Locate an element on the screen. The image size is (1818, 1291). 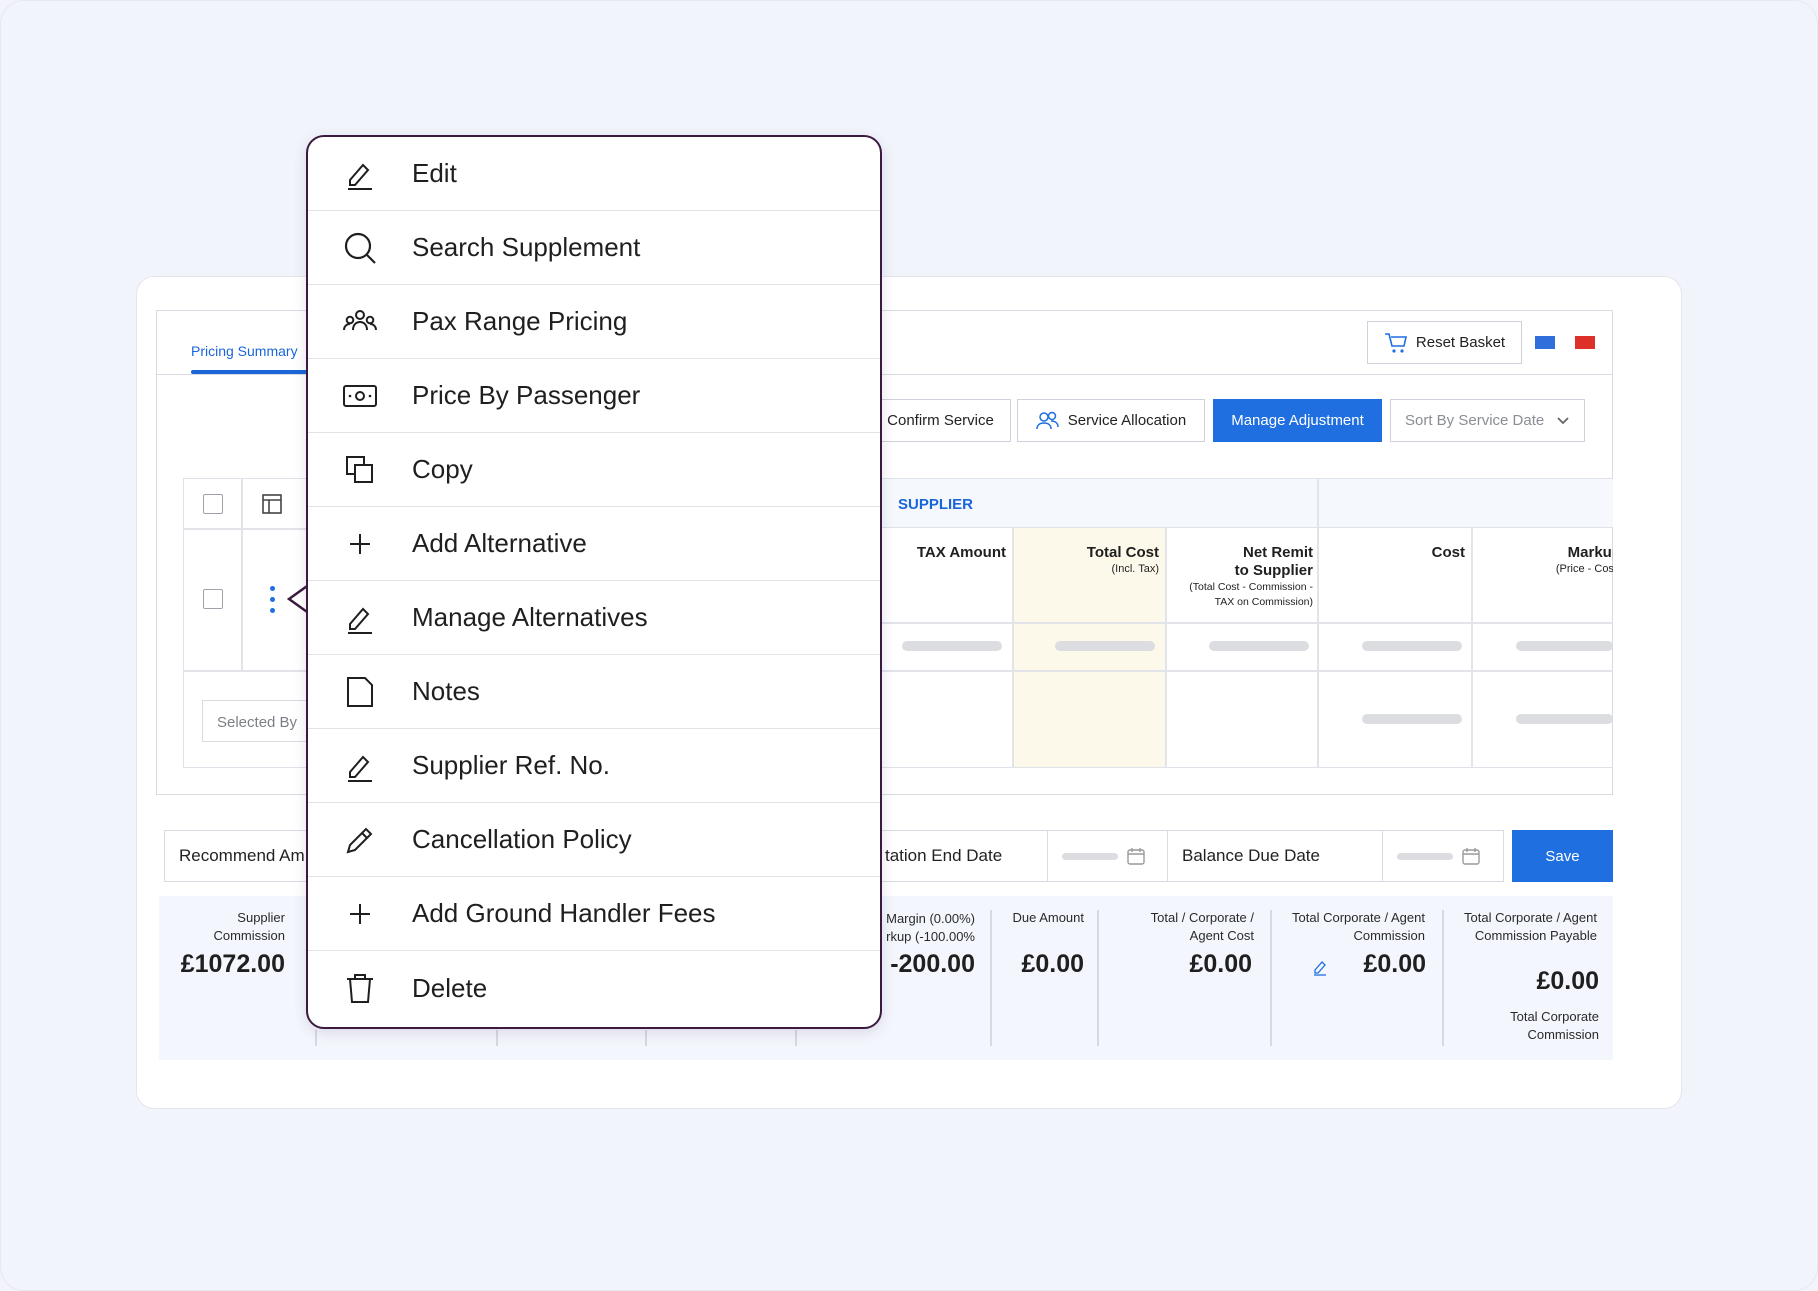
menu-item-label: Add Ground Handler Fees is located at coordinates (564, 913).